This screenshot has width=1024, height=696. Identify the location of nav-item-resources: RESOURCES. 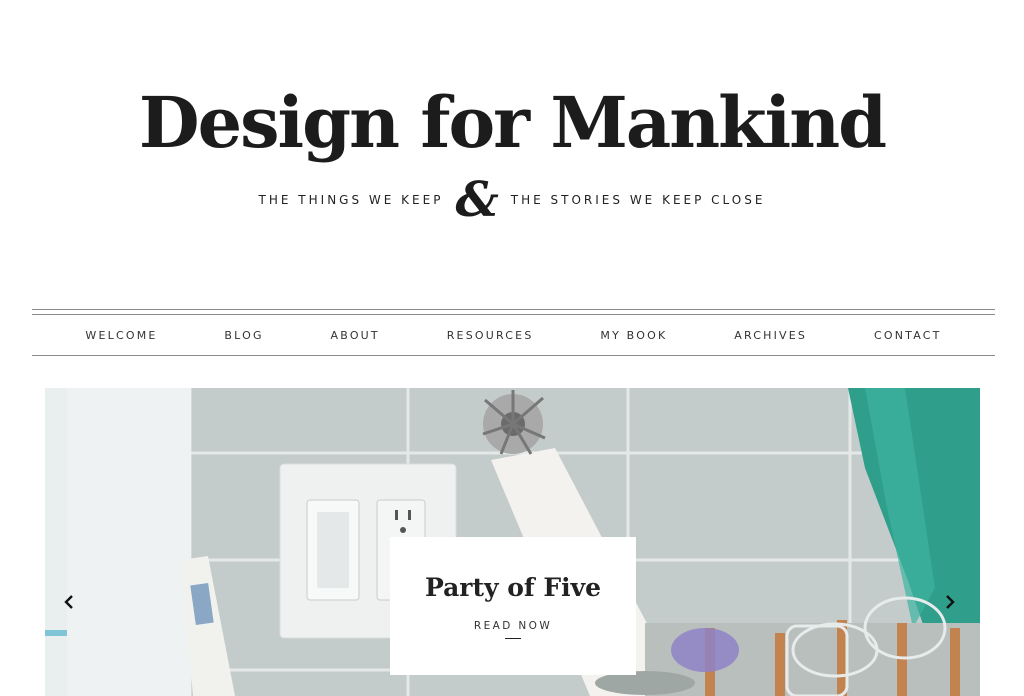
(490, 335).